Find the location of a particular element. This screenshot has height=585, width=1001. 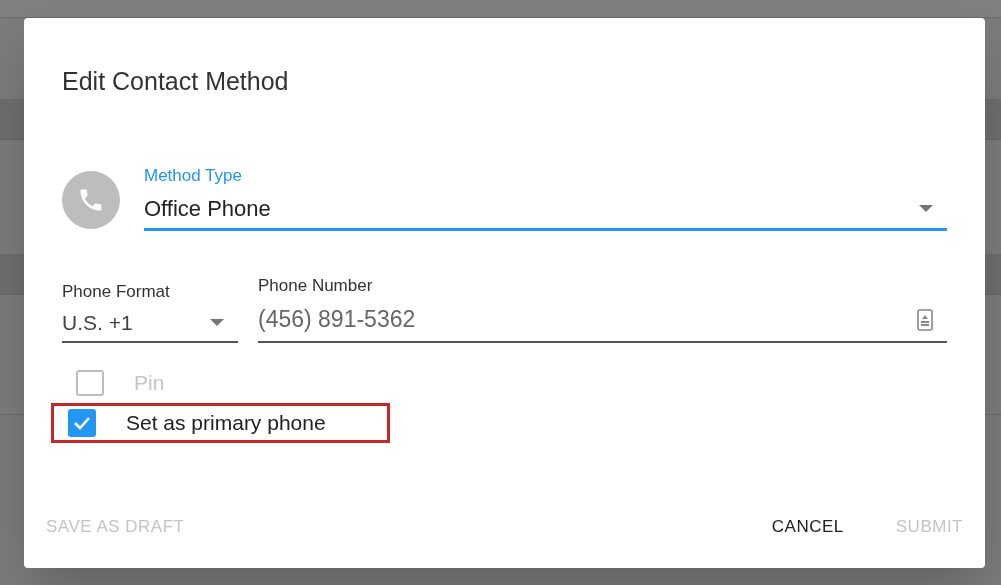

checkbox-label: Set as primary phone is located at coordinates (226, 422).